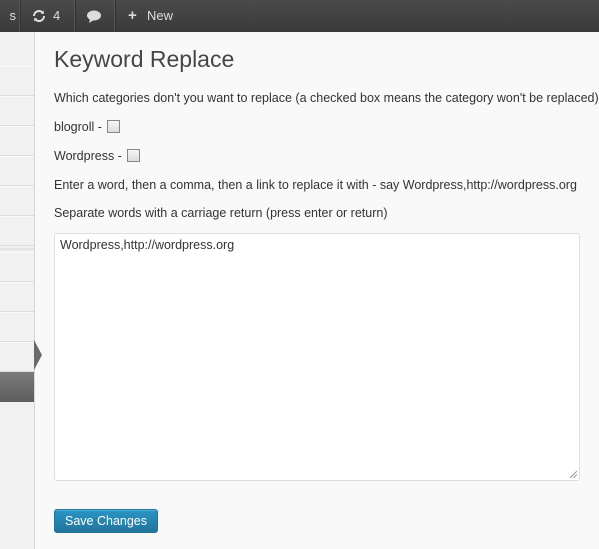  Describe the element at coordinates (38, 355) in the screenshot. I see `current-menu-arrow` at that location.